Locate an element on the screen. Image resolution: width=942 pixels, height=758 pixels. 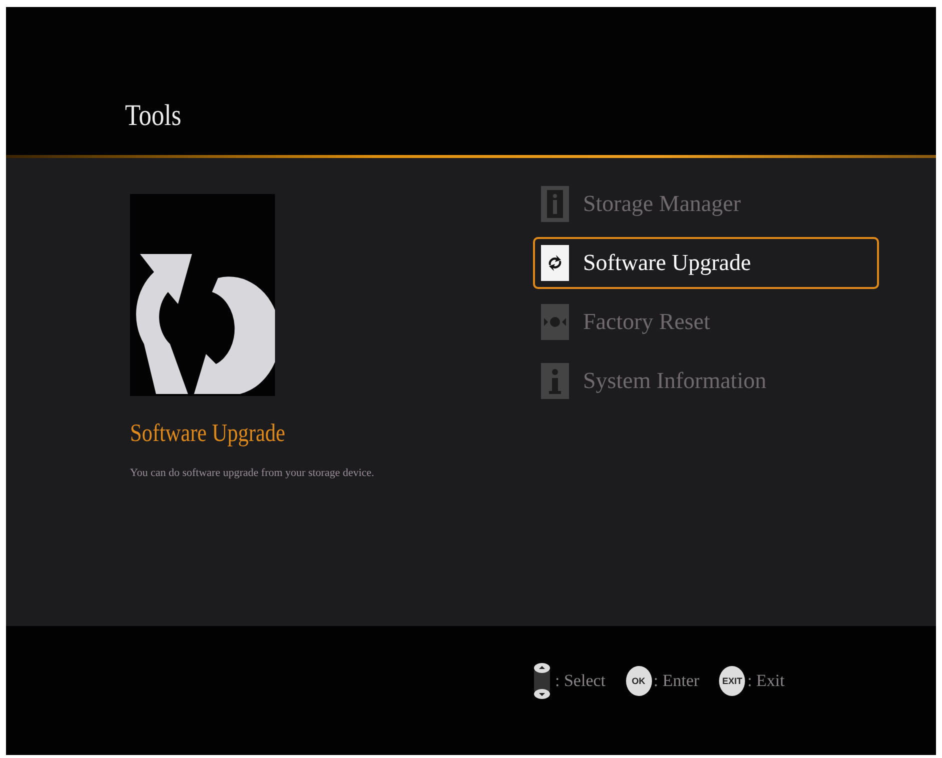
refresh-icon is located at coordinates (555, 263).